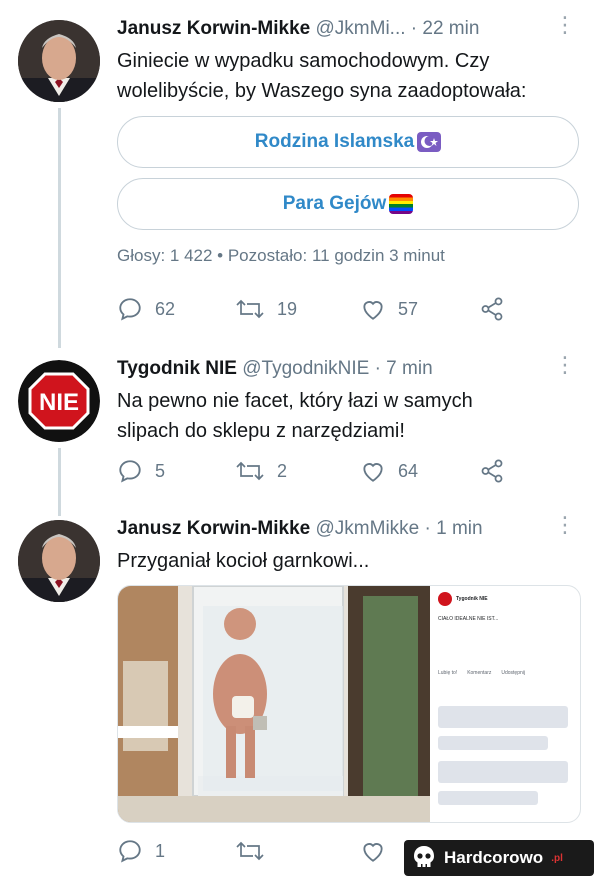 Image resolution: width=600 pixels, height=882 pixels. I want to click on rainbow-flag-icon, so click(401, 204).